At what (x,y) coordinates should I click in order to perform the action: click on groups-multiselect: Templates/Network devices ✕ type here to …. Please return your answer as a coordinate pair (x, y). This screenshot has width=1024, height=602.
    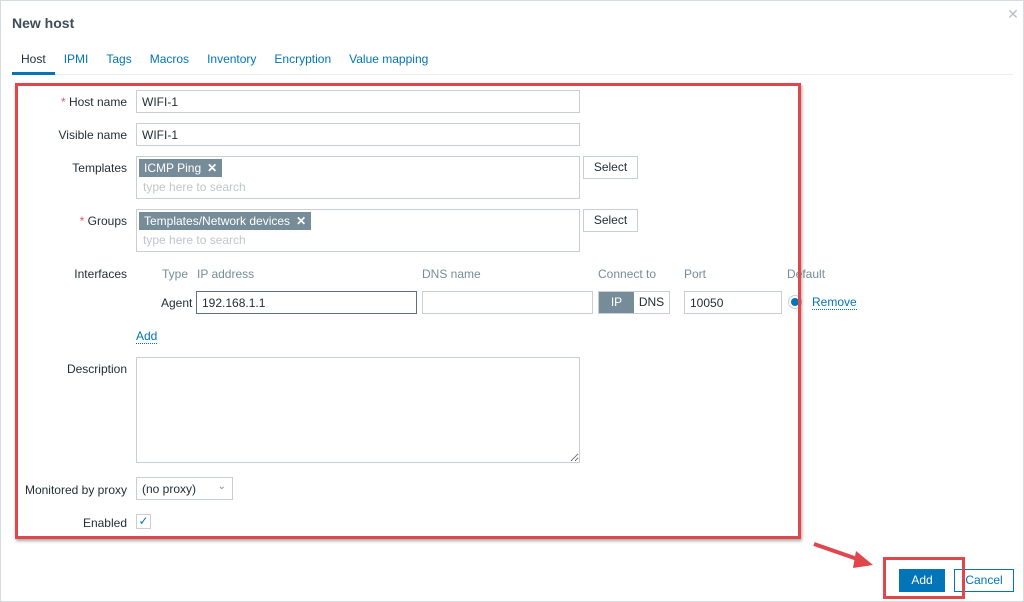
    Looking at the image, I should click on (358, 230).